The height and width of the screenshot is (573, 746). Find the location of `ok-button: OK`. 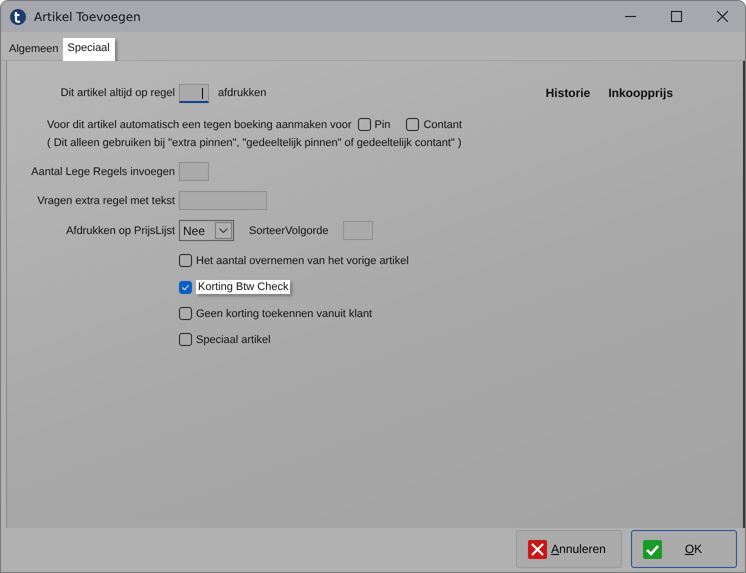

ok-button: OK is located at coordinates (684, 549).